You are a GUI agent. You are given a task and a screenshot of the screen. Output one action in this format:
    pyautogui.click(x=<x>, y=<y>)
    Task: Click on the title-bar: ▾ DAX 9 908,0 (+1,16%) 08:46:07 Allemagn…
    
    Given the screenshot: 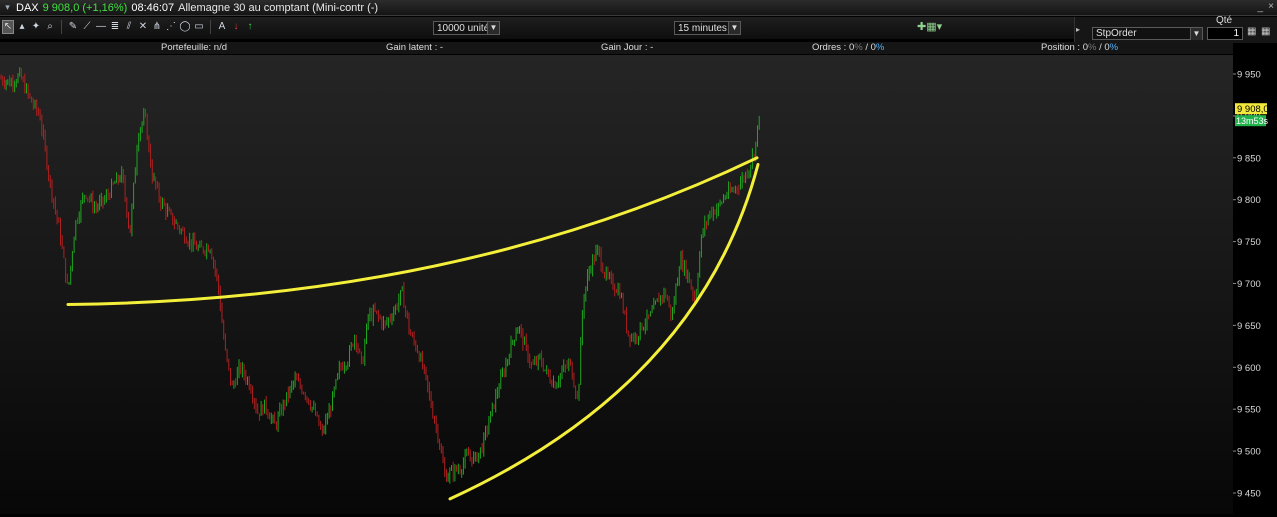 What is the action you would take?
    pyautogui.click(x=638, y=8)
    